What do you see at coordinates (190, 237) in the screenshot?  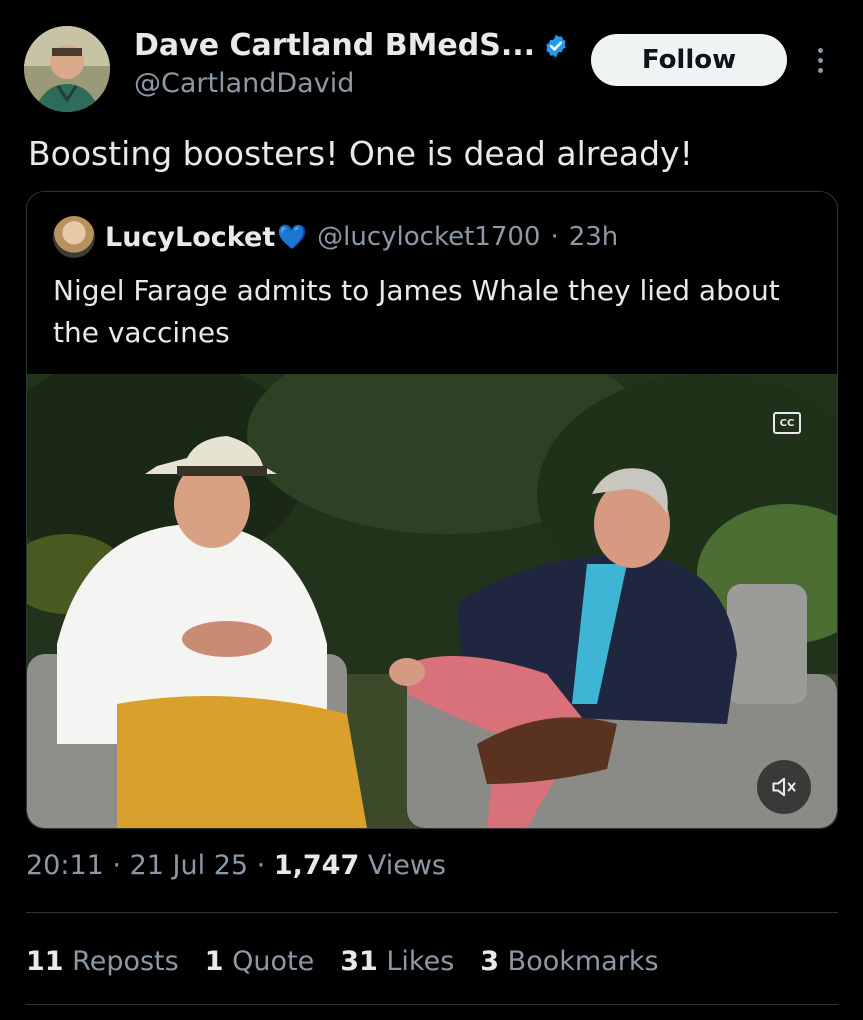 I see `quoted-name: LucyLocket` at bounding box center [190, 237].